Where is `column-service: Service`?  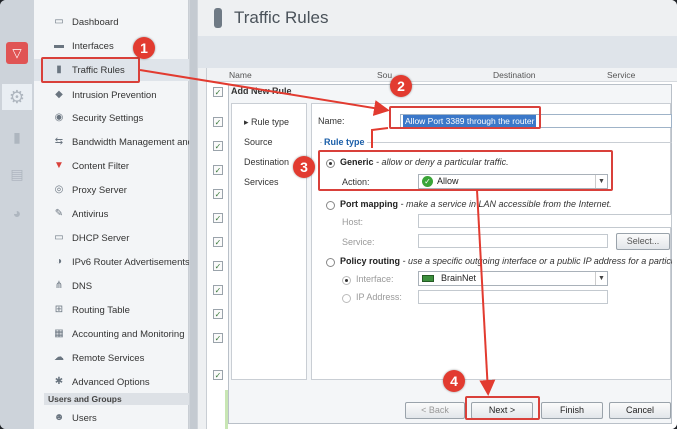
column-service: Service is located at coordinates (621, 75).